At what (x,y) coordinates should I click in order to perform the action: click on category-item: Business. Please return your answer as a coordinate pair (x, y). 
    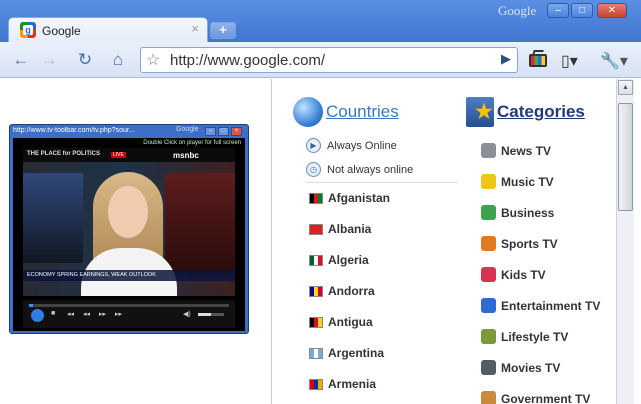
    Looking at the image, I should click on (517, 212).